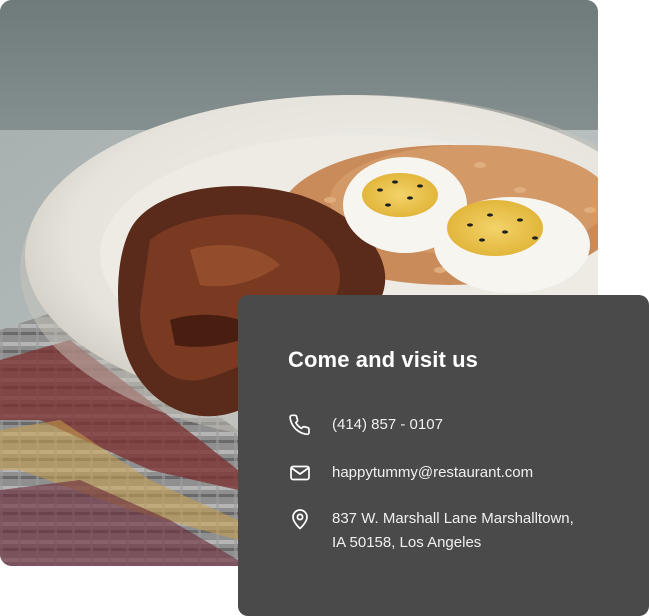 Image resolution: width=649 pixels, height=616 pixels. Describe the element at coordinates (432, 473) in the screenshot. I see `contact-email: happytummy@restaurant.com` at that location.